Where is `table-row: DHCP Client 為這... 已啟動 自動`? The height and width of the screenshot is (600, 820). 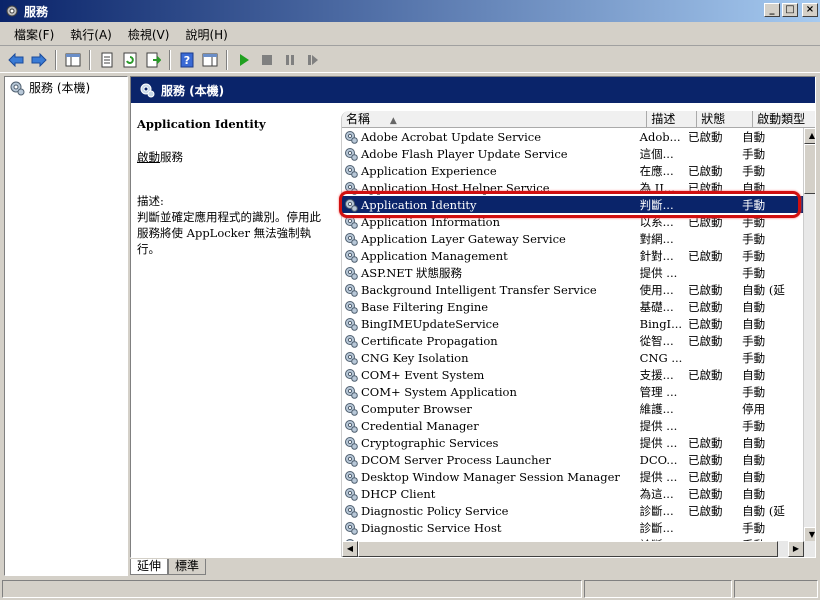 table-row: DHCP Client 為這... 已啟動 自動 is located at coordinates (573, 493).